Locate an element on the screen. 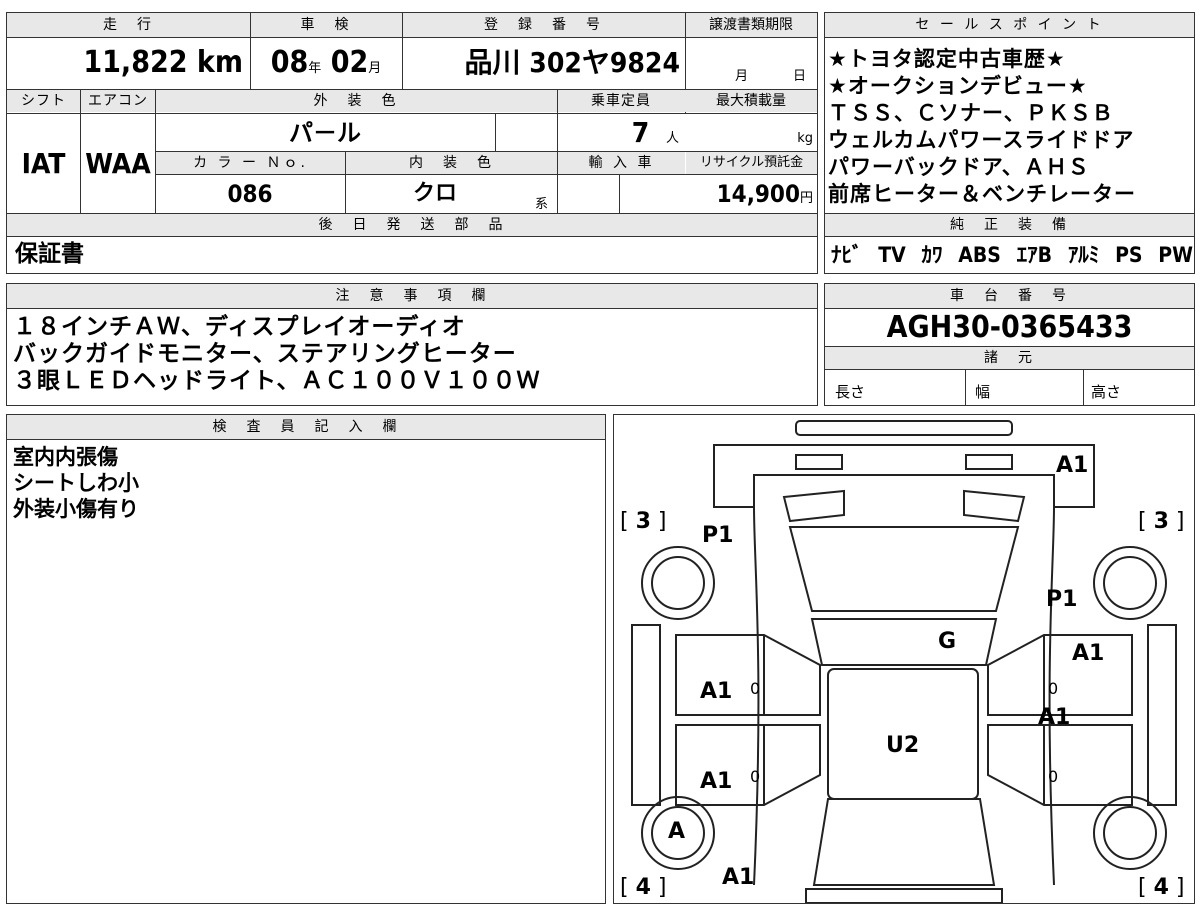  tire-front-right-label: [ 4 ] is located at coordinates (1161, 887).